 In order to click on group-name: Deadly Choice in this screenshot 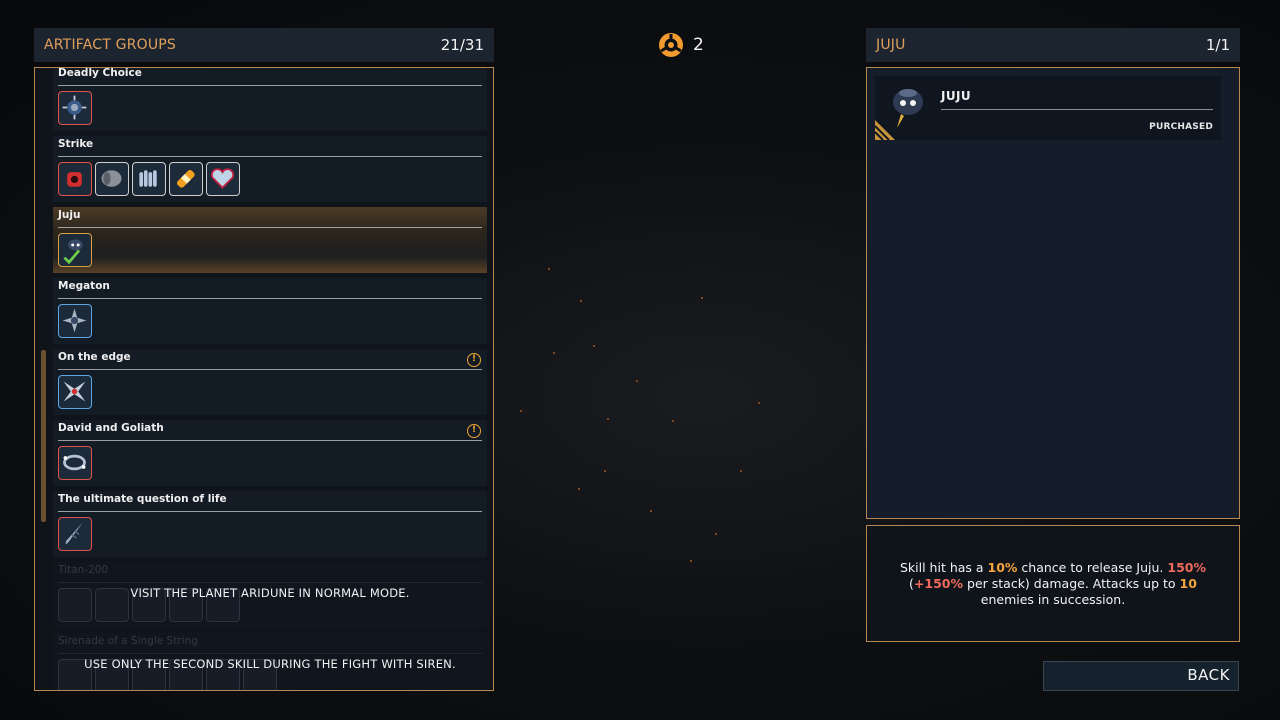, I will do `click(100, 73)`.